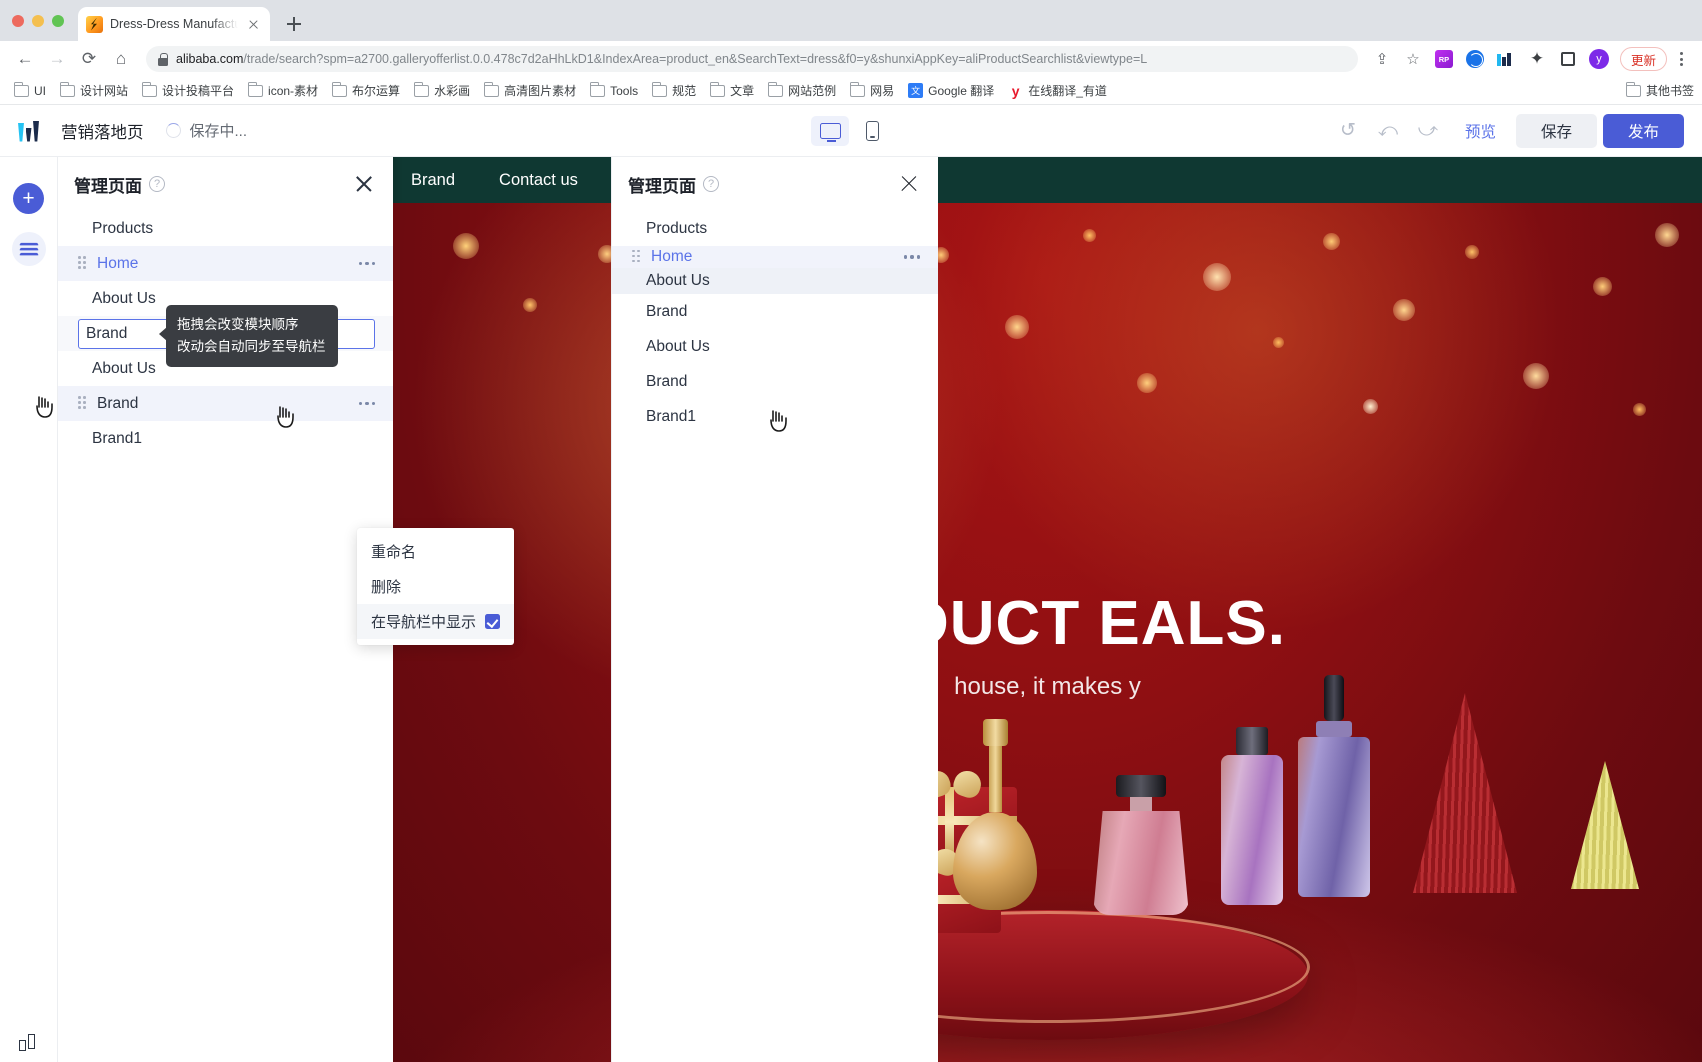  I want to click on perfume-bottle-pink, so click(1141, 845).